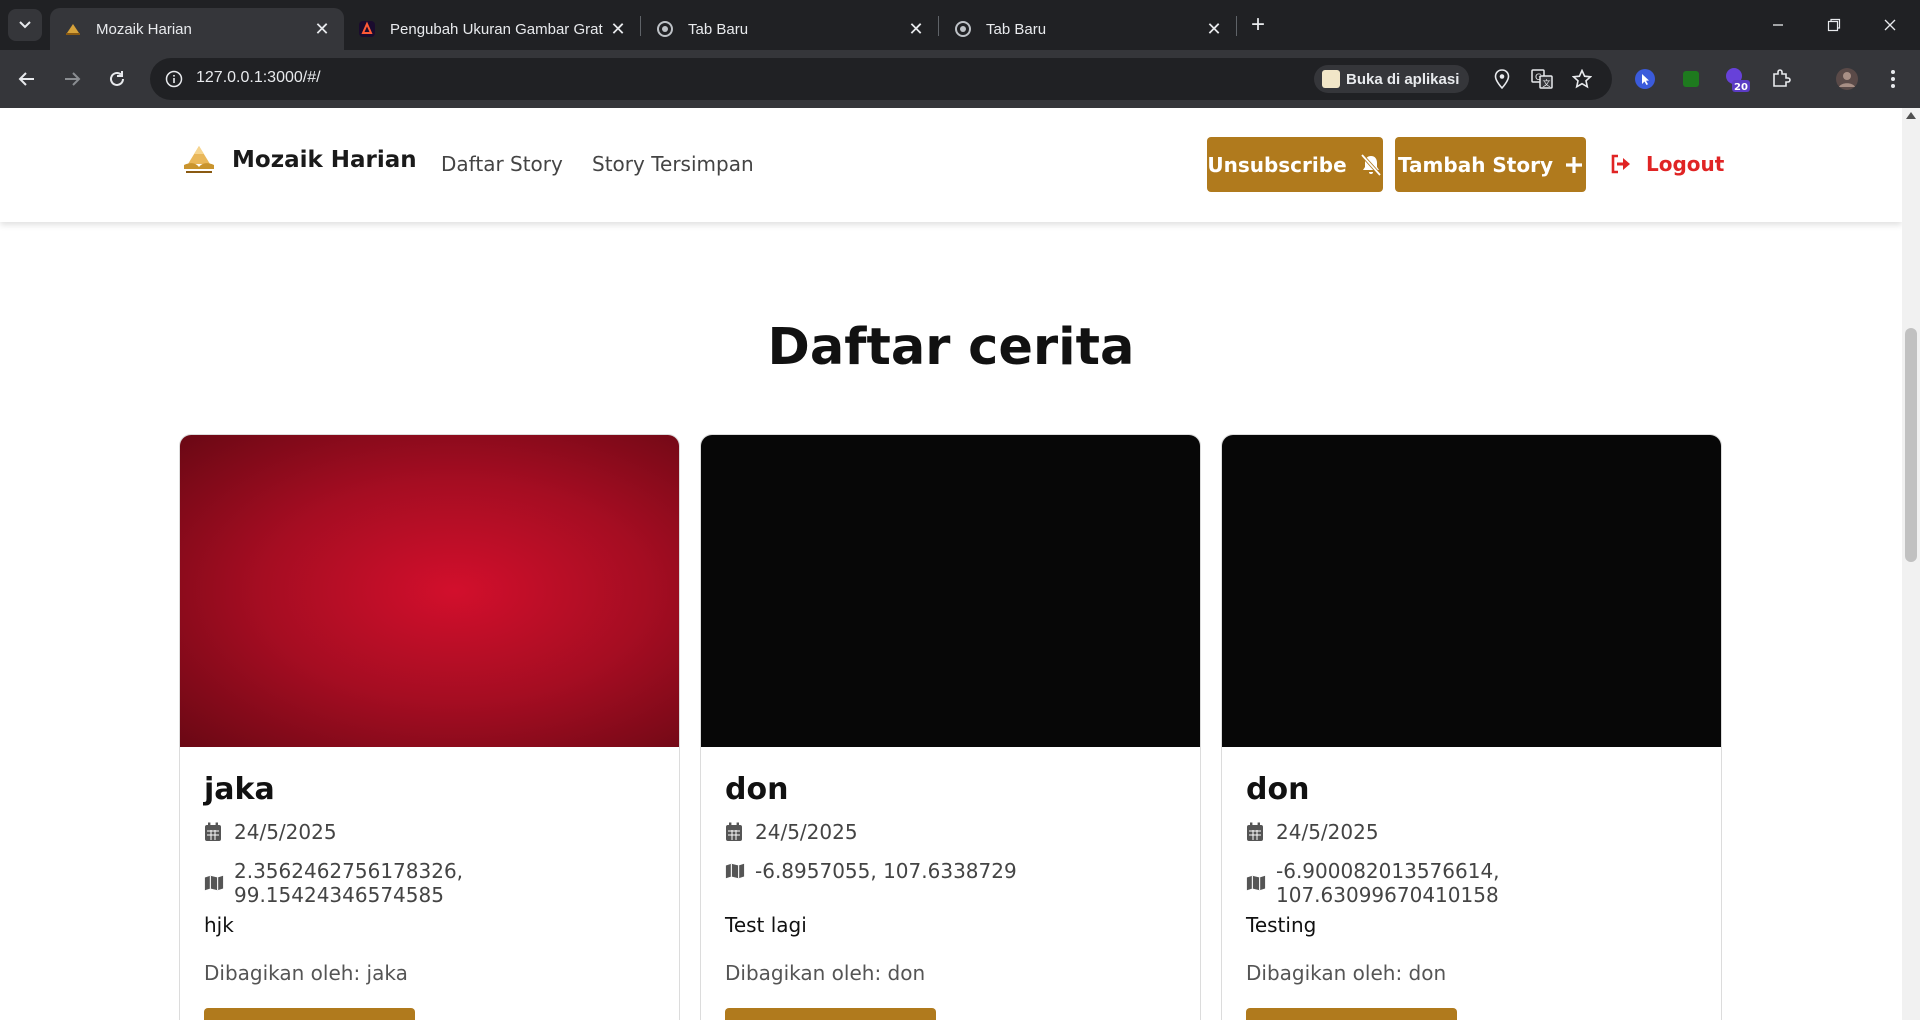  Describe the element at coordinates (790, 29) in the screenshot. I see `tab-new-1: Tab Baru ✕` at that location.